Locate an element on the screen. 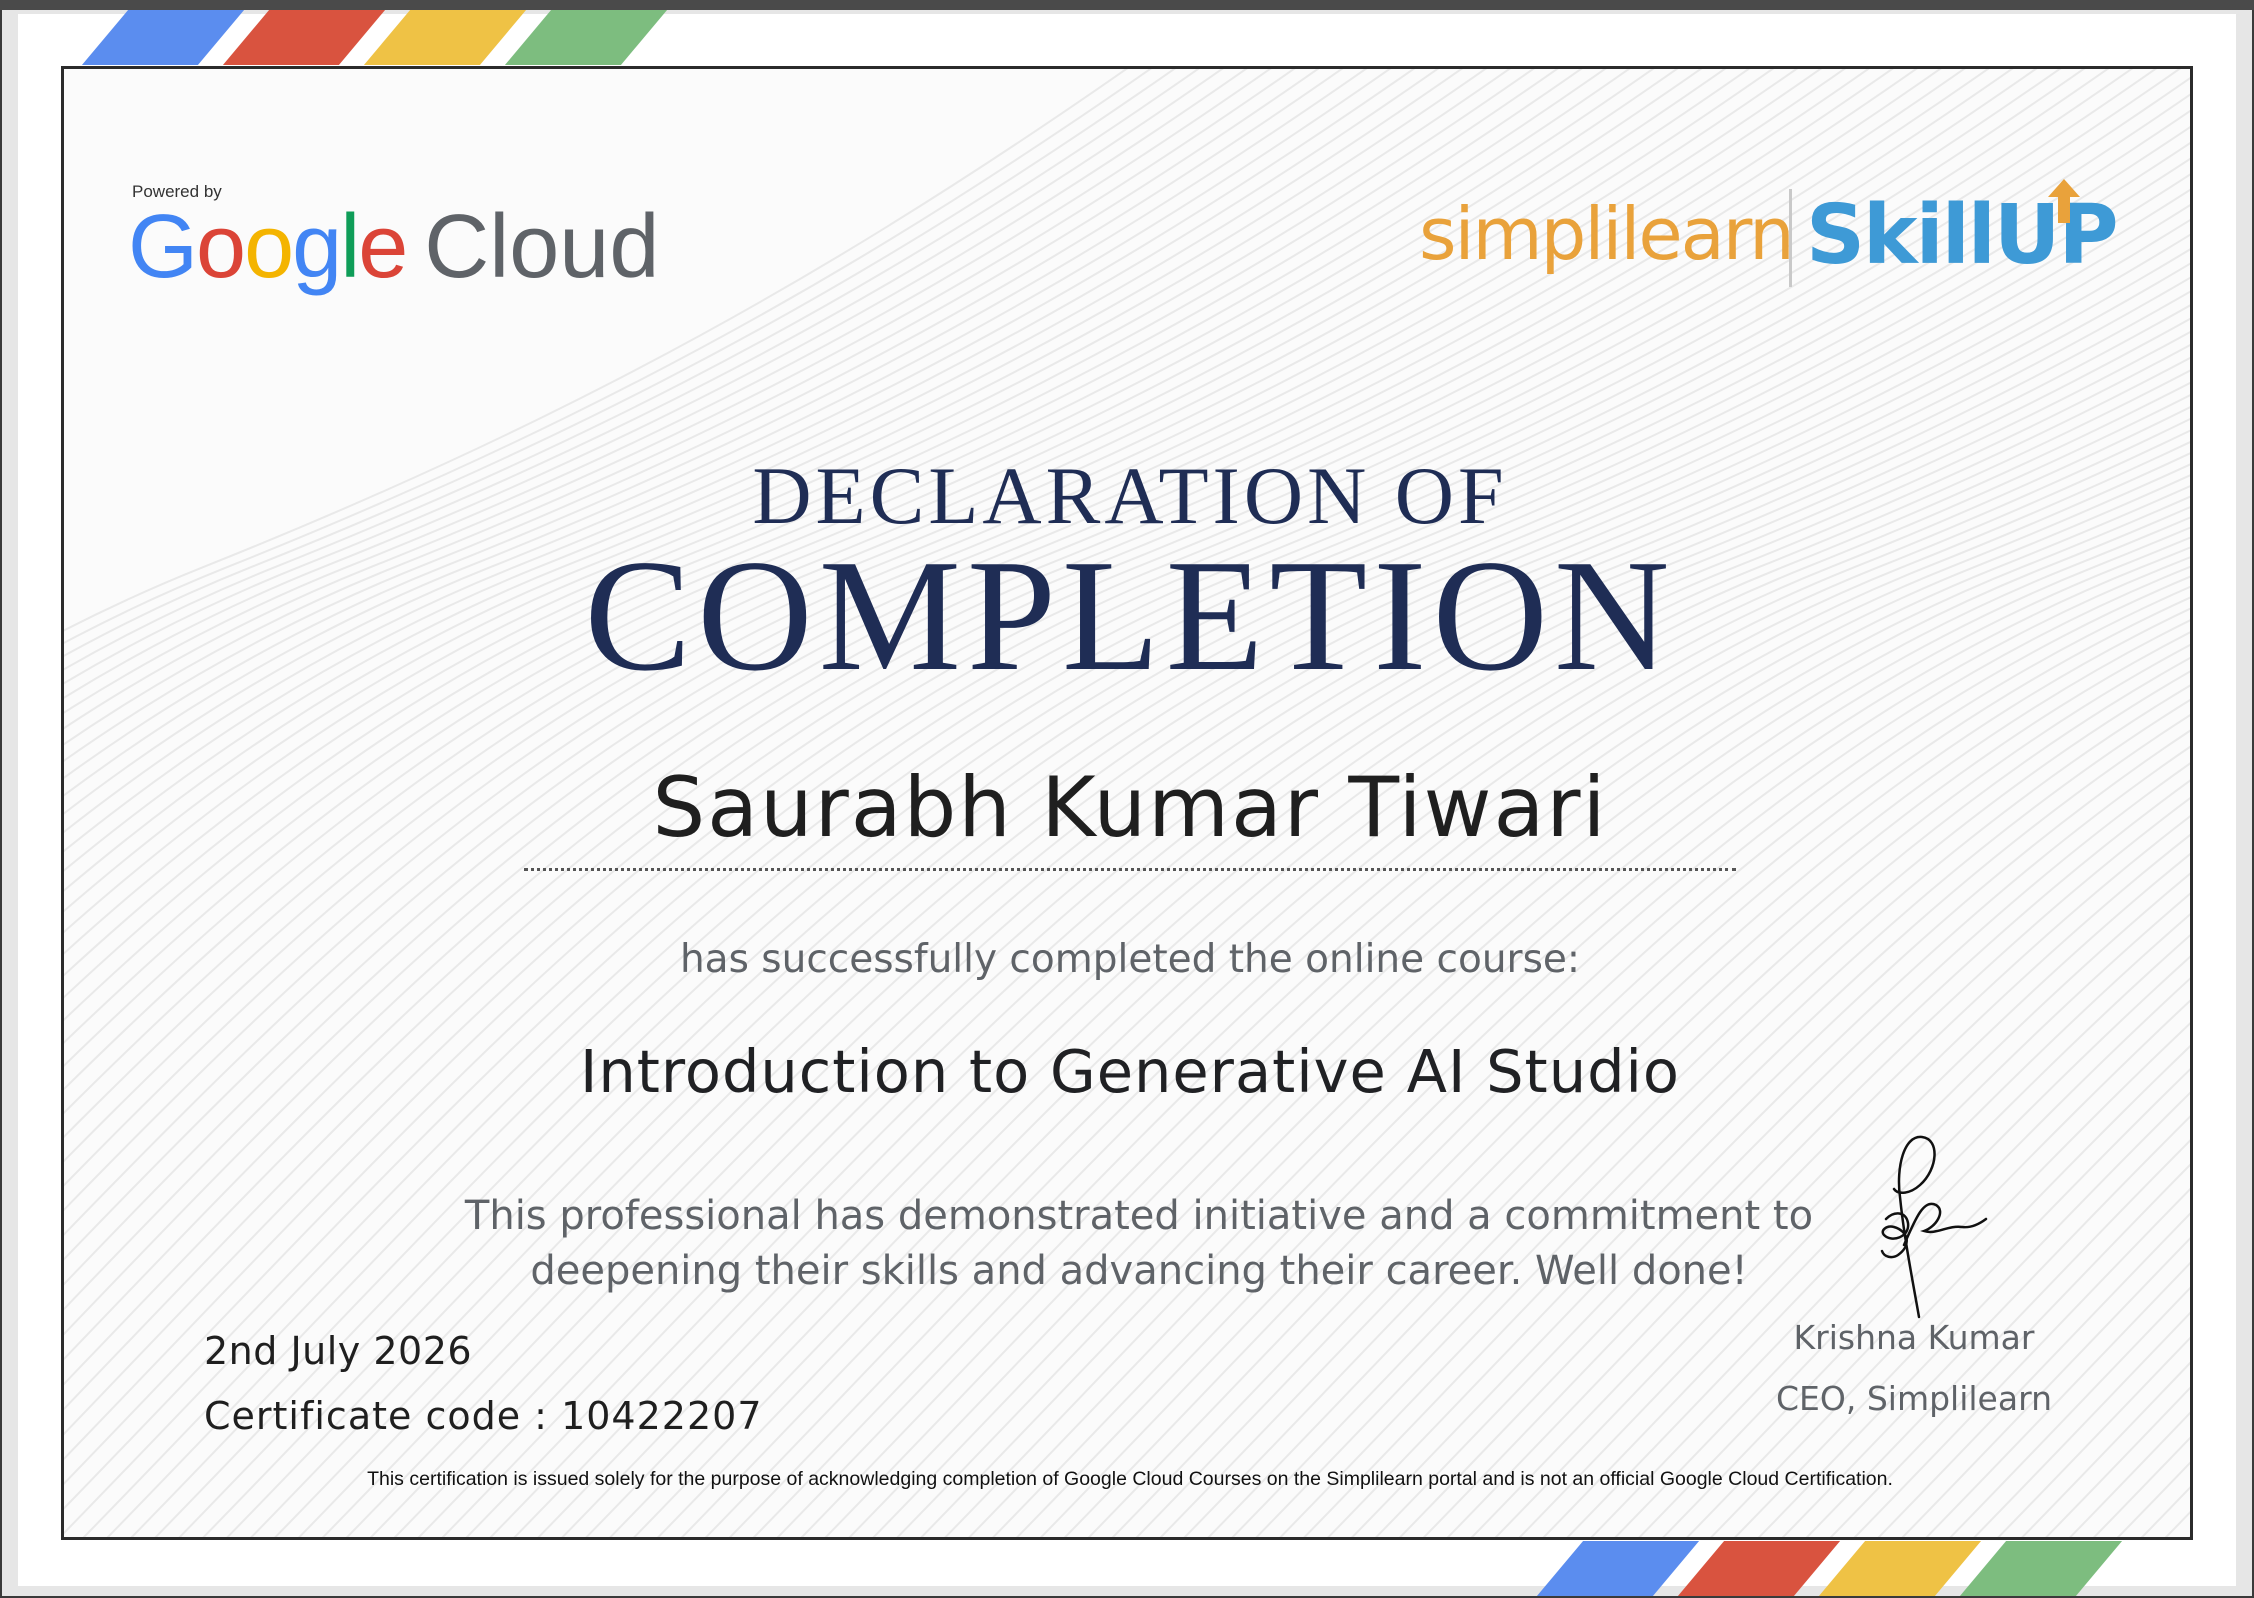 Image resolution: width=2254 pixels, height=1598 pixels. recipient-name: Saurabh Kumar Tiwari is located at coordinates (1130, 807).